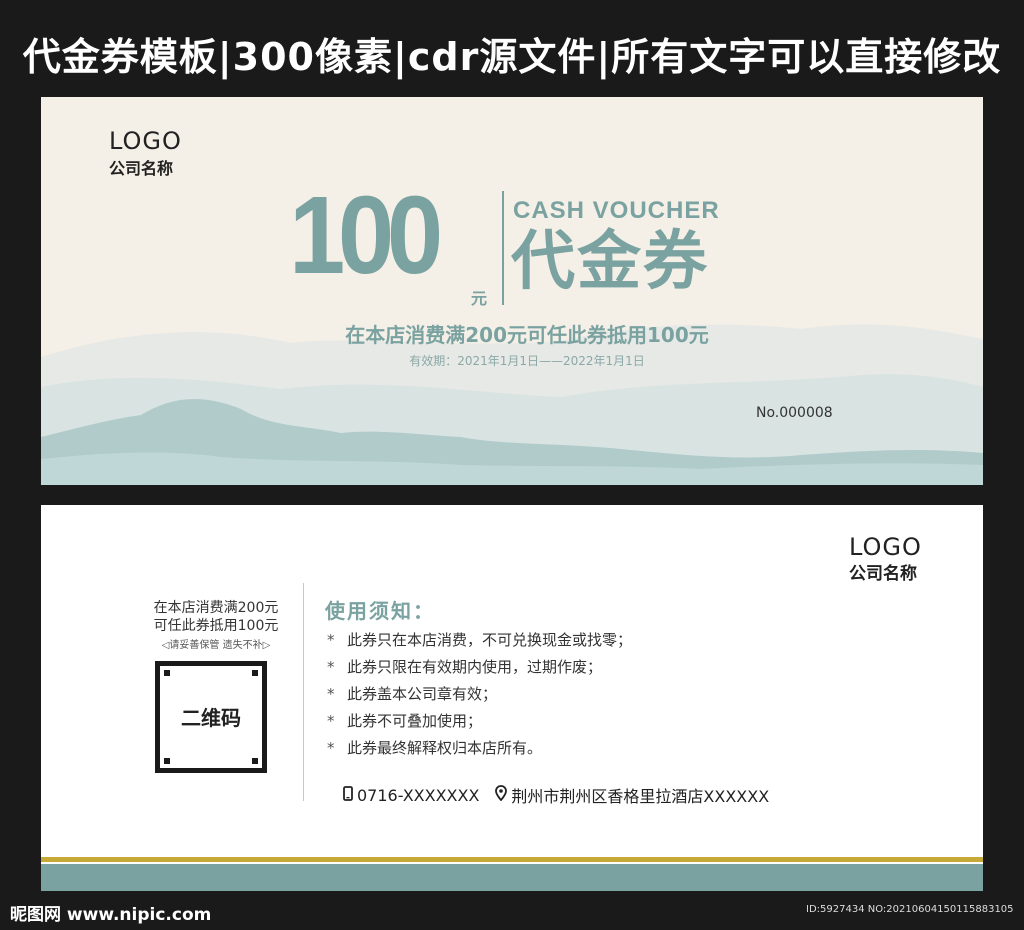 Image resolution: width=1024 pixels, height=930 pixels. Describe the element at coordinates (216, 608) in the screenshot. I see `stub-offer-line-1: 在本店消费满200元` at that location.